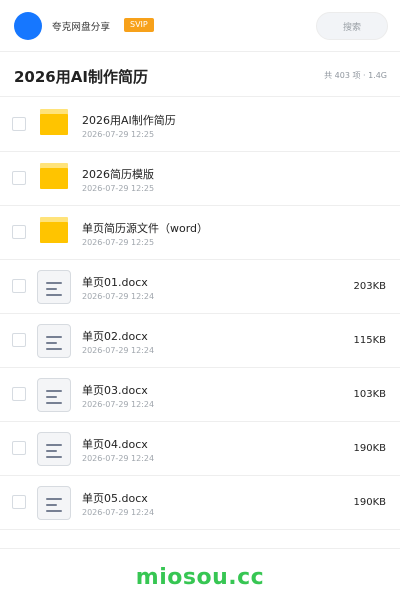 Image resolution: width=400 pixels, height=600 pixels. What do you see at coordinates (352, 26) in the screenshot?
I see `search-input: 搜索` at bounding box center [352, 26].